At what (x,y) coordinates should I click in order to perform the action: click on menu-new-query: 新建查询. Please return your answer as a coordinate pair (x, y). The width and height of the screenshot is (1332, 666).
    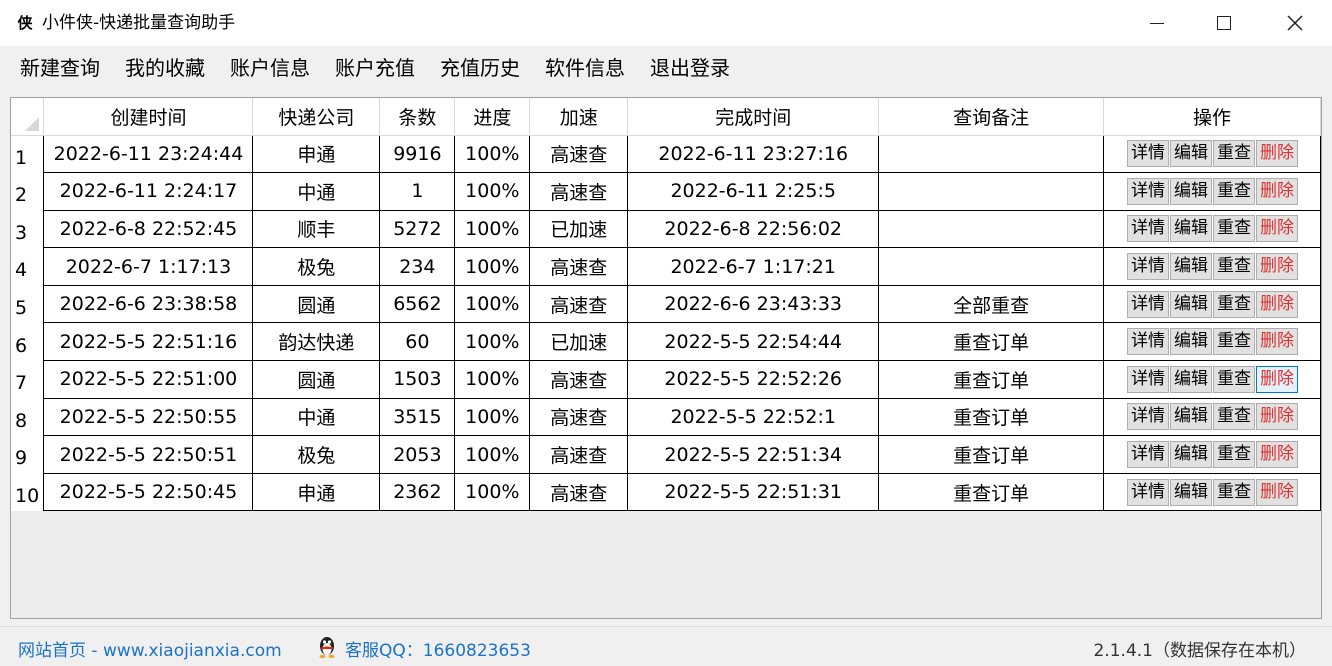
    Looking at the image, I should click on (60, 68).